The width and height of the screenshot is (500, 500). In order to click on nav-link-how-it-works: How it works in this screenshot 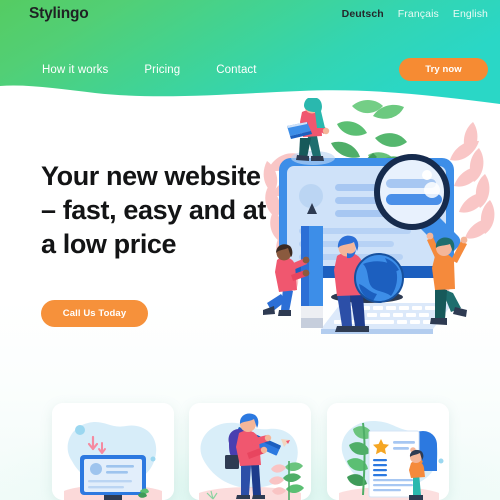, I will do `click(75, 70)`.